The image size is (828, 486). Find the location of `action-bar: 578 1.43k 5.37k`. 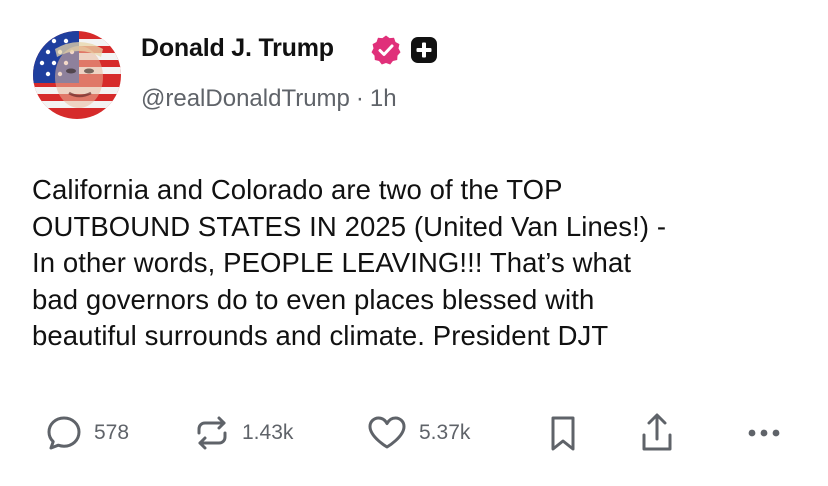

action-bar: 578 1.43k 5.37k is located at coordinates (414, 433).